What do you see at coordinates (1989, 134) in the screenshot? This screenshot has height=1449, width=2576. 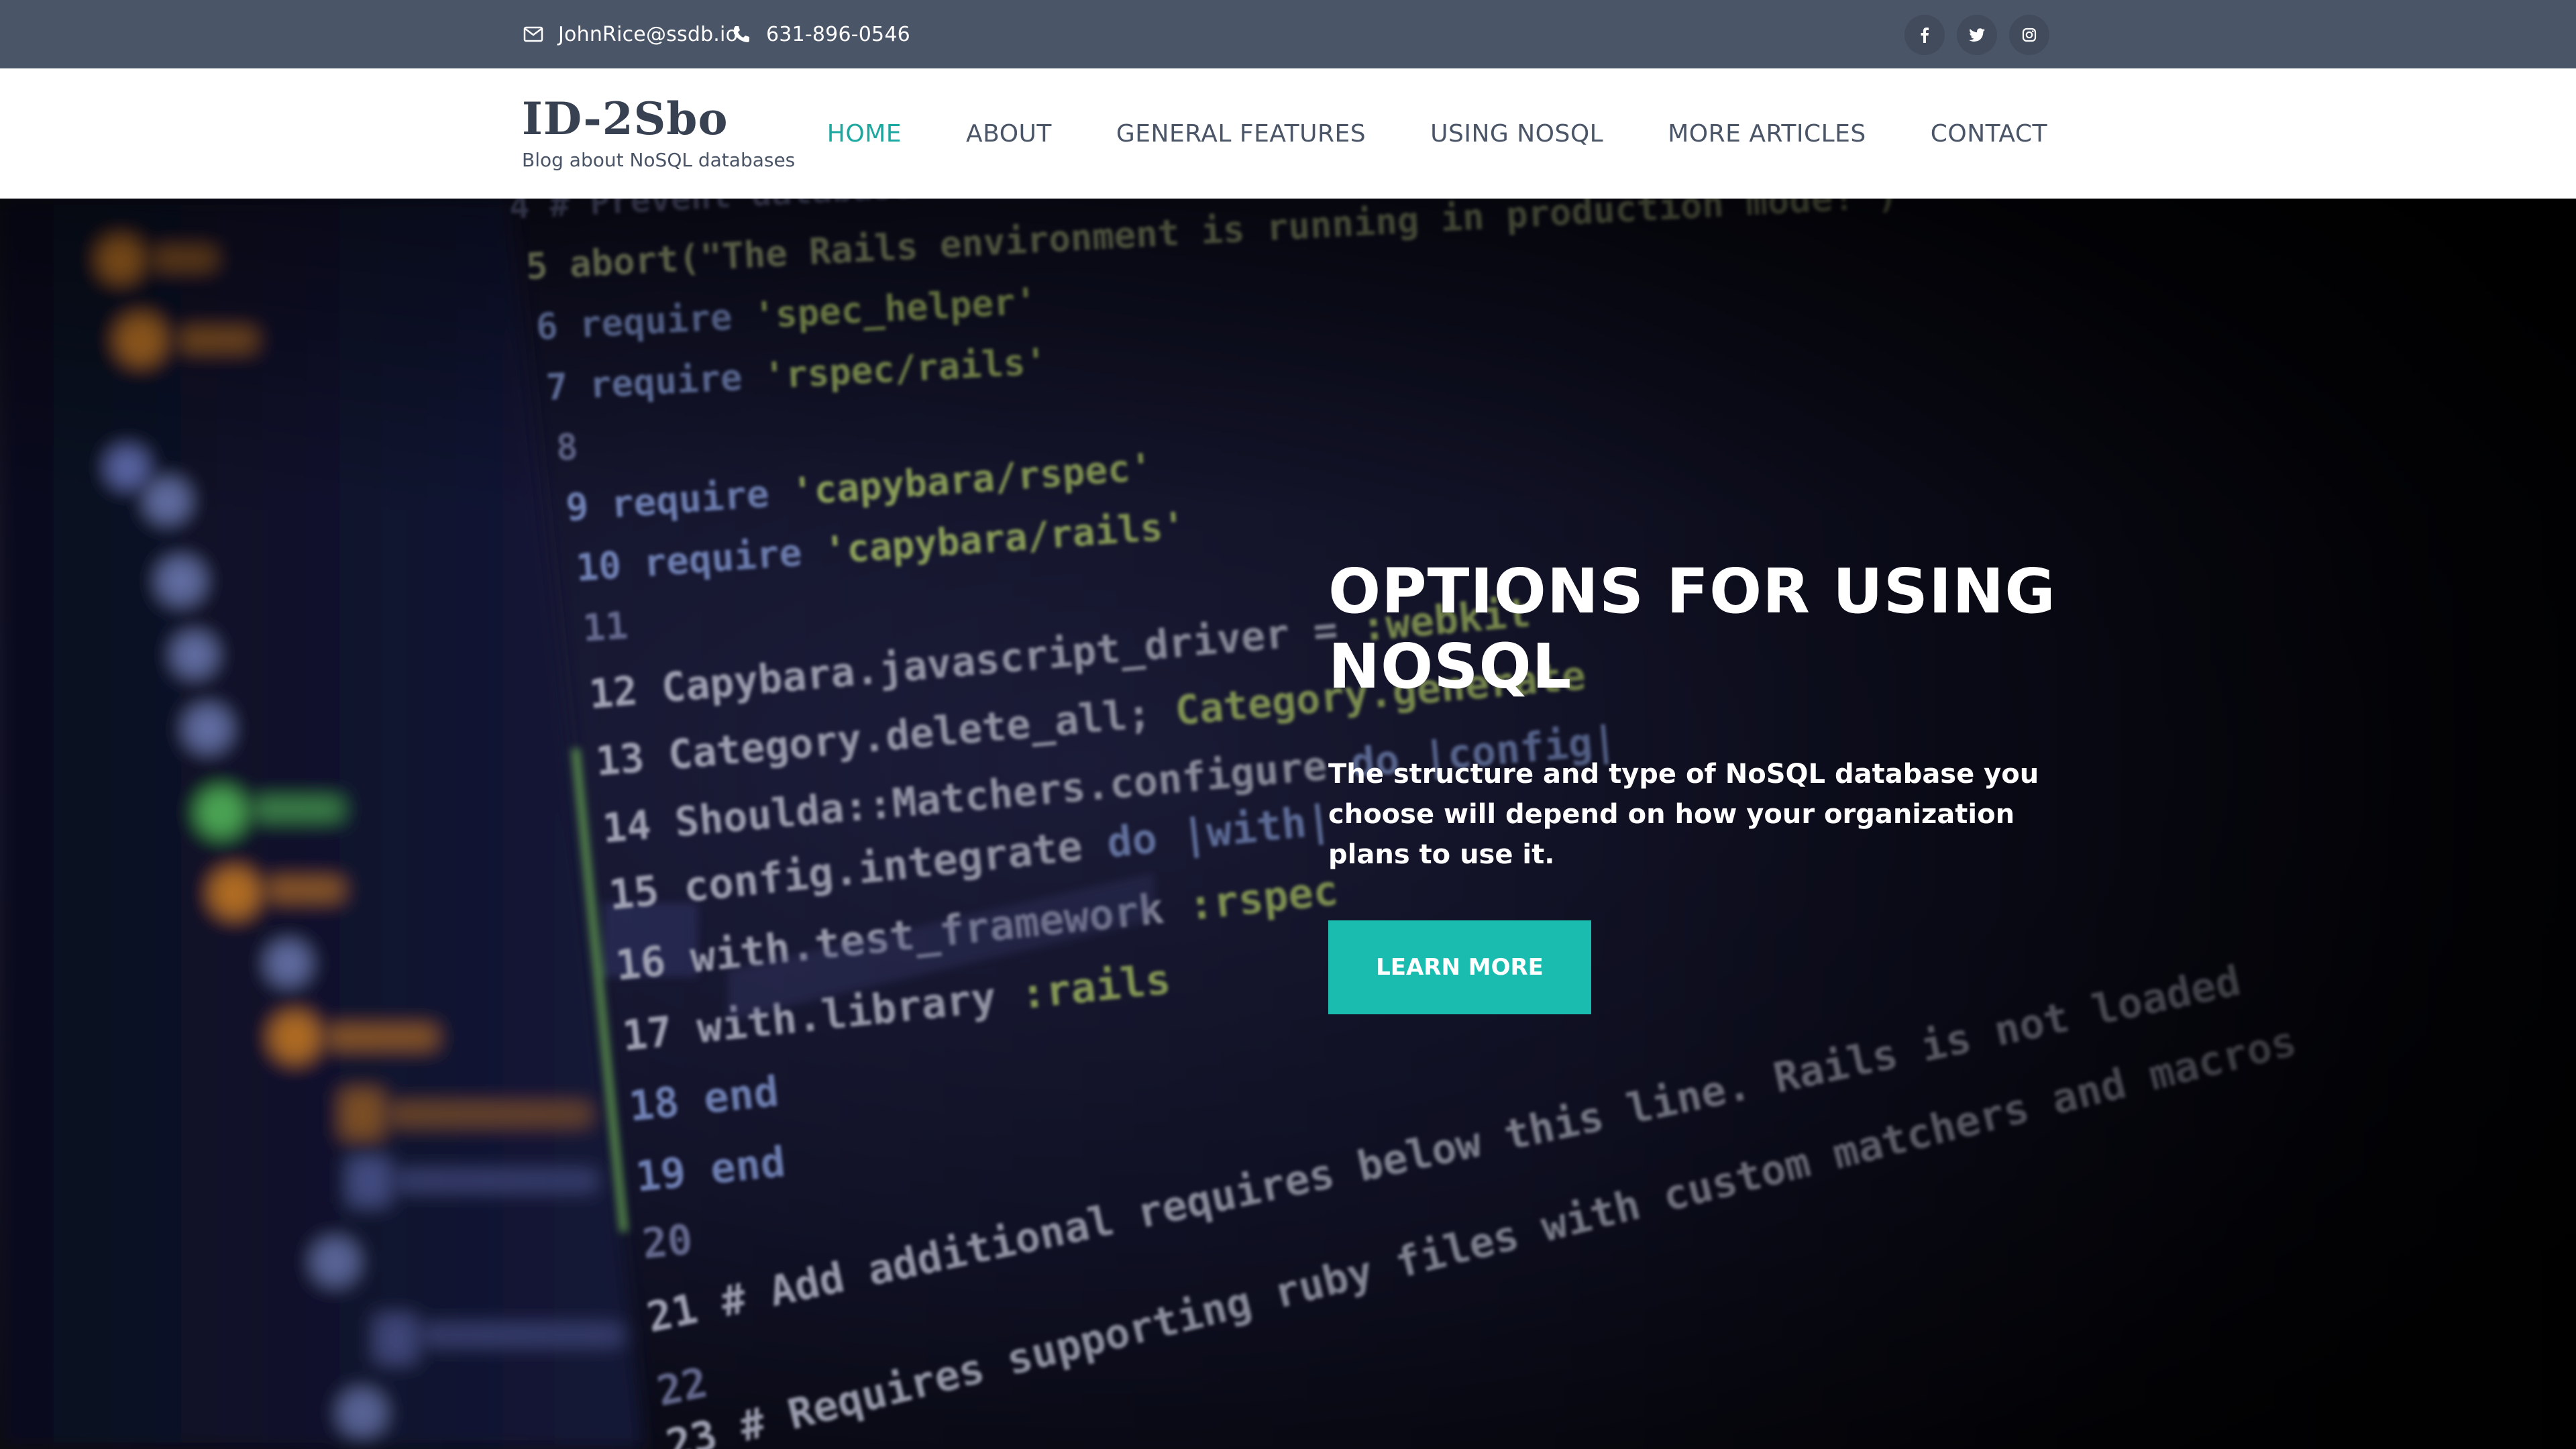 I see `nav-contact: CONTACT` at bounding box center [1989, 134].